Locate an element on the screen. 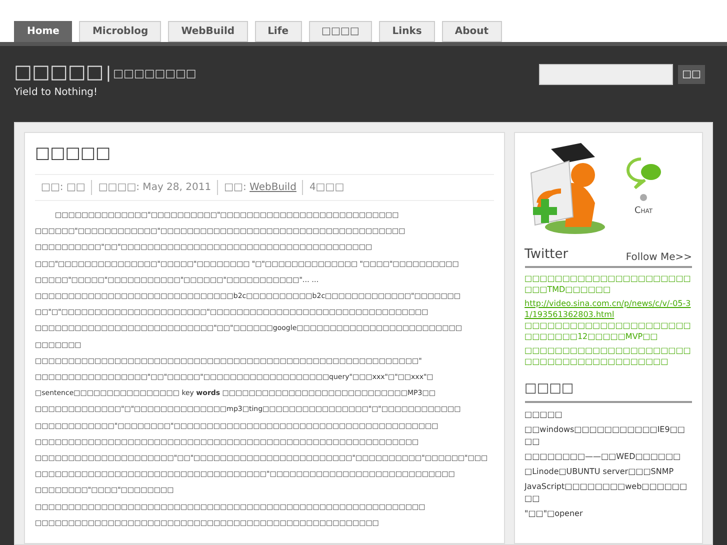 The height and width of the screenshot is (545, 727). nav-tab: Home is located at coordinates (43, 31).